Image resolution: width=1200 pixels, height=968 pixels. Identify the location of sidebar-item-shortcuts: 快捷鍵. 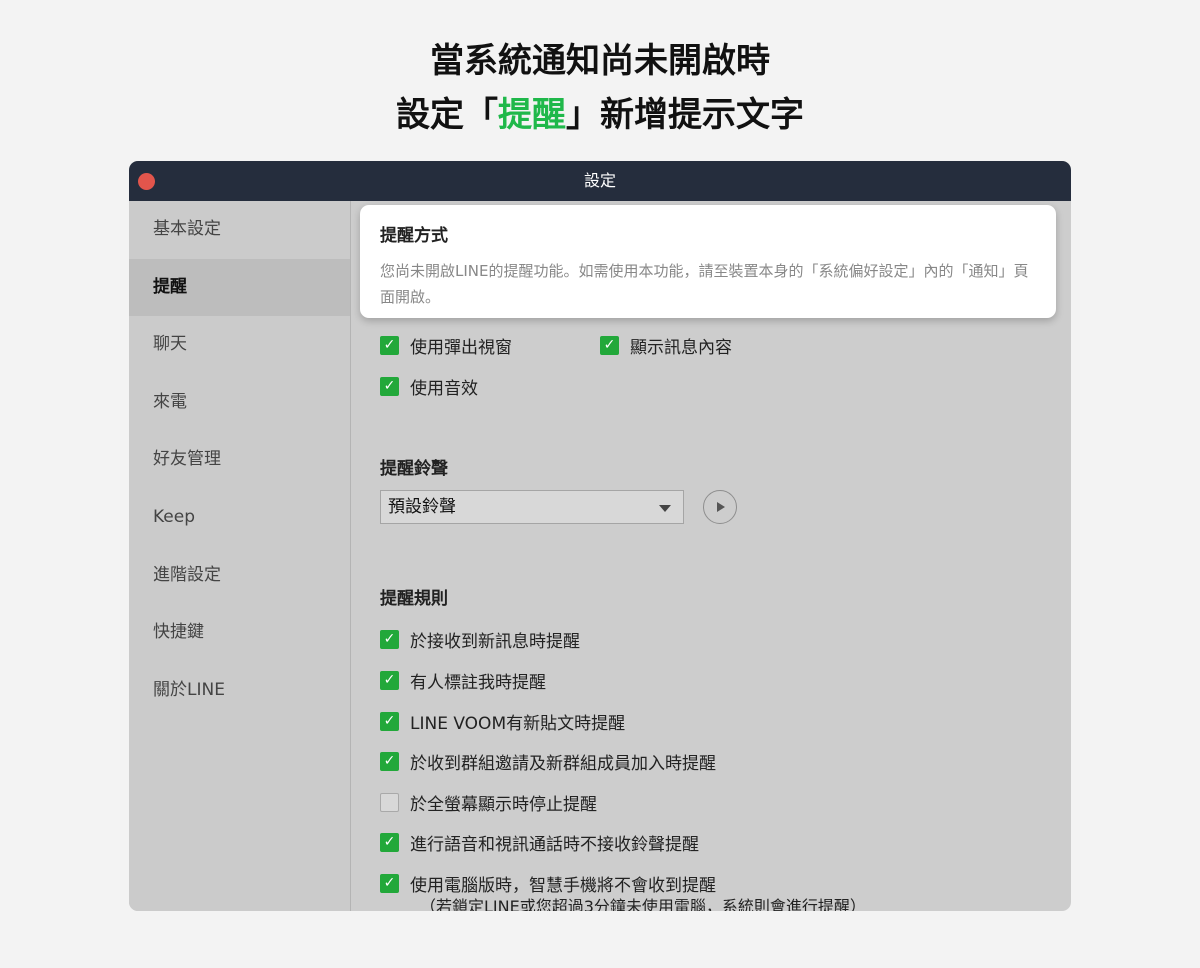
(239, 633).